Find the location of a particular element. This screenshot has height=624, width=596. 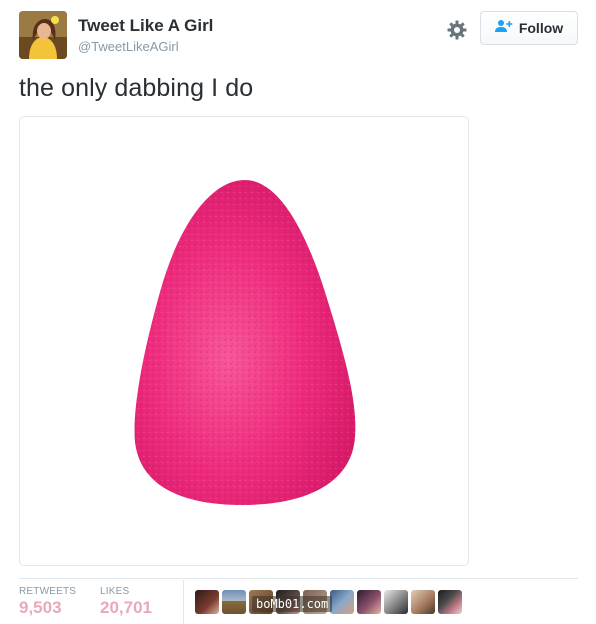

user-handle: @TweetLikeAGirl is located at coordinates (128, 46).